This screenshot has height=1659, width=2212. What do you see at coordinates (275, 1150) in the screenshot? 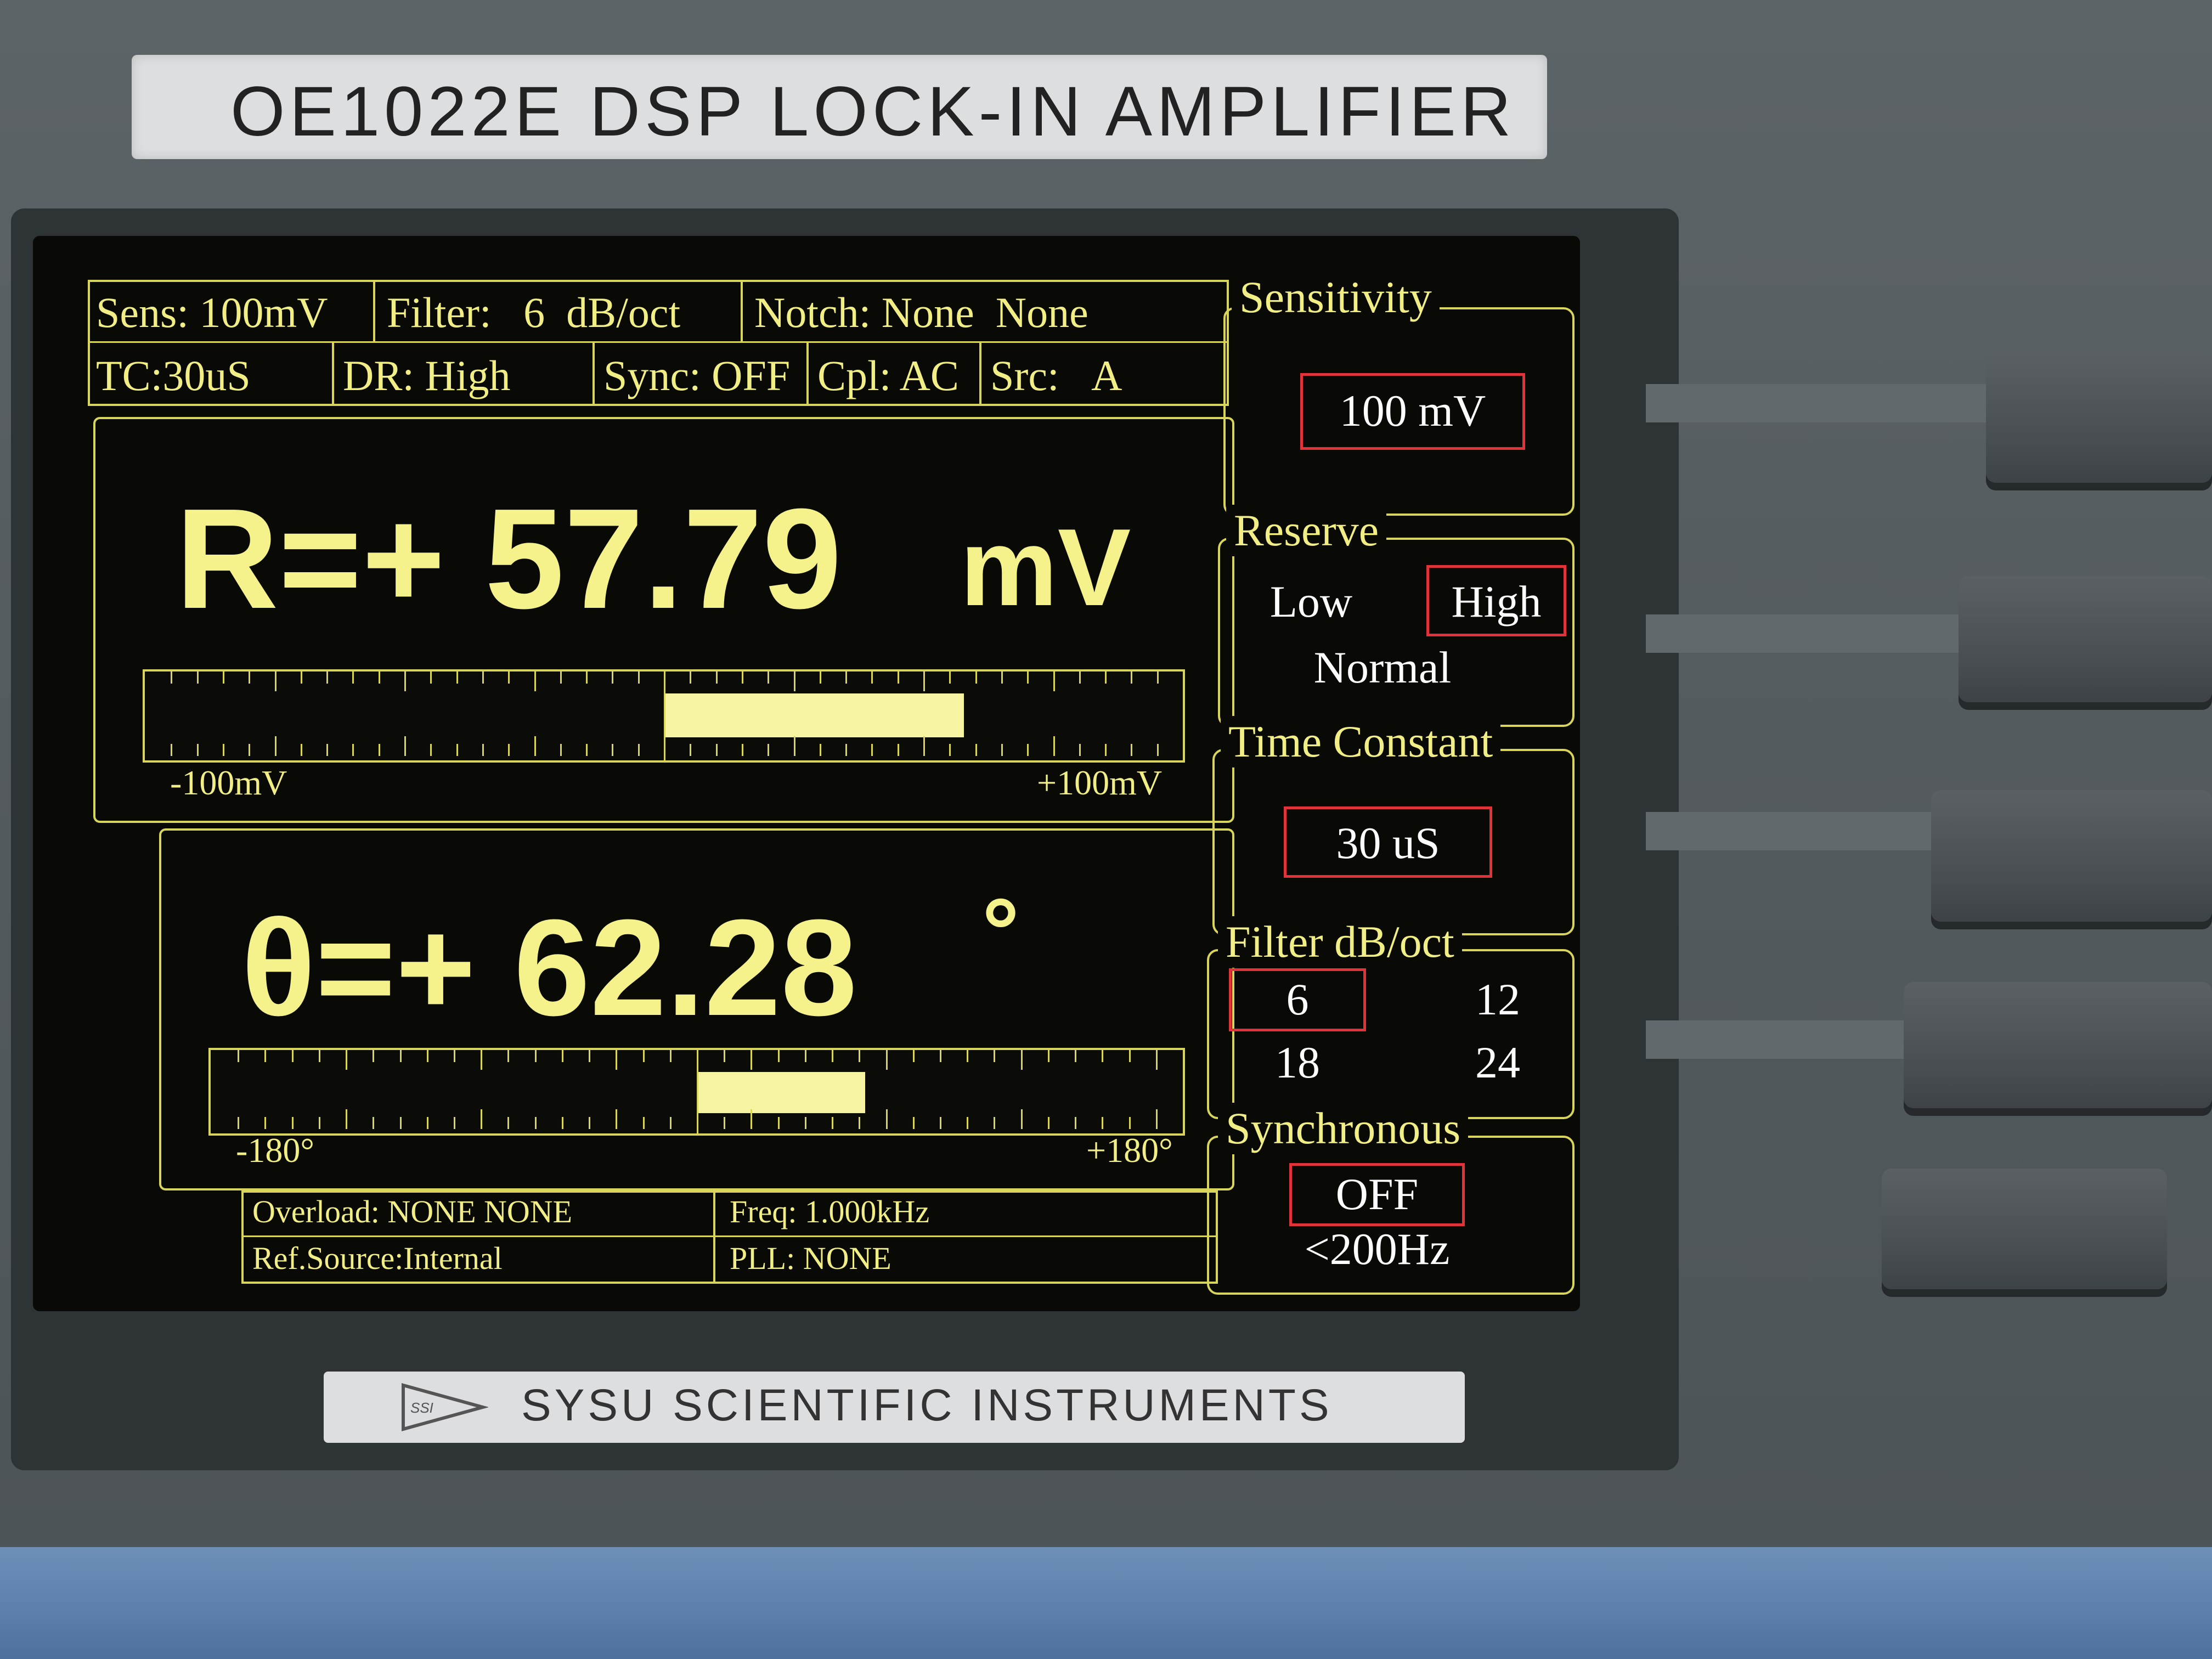
I see `theta-scale-min-label: -180°` at bounding box center [275, 1150].